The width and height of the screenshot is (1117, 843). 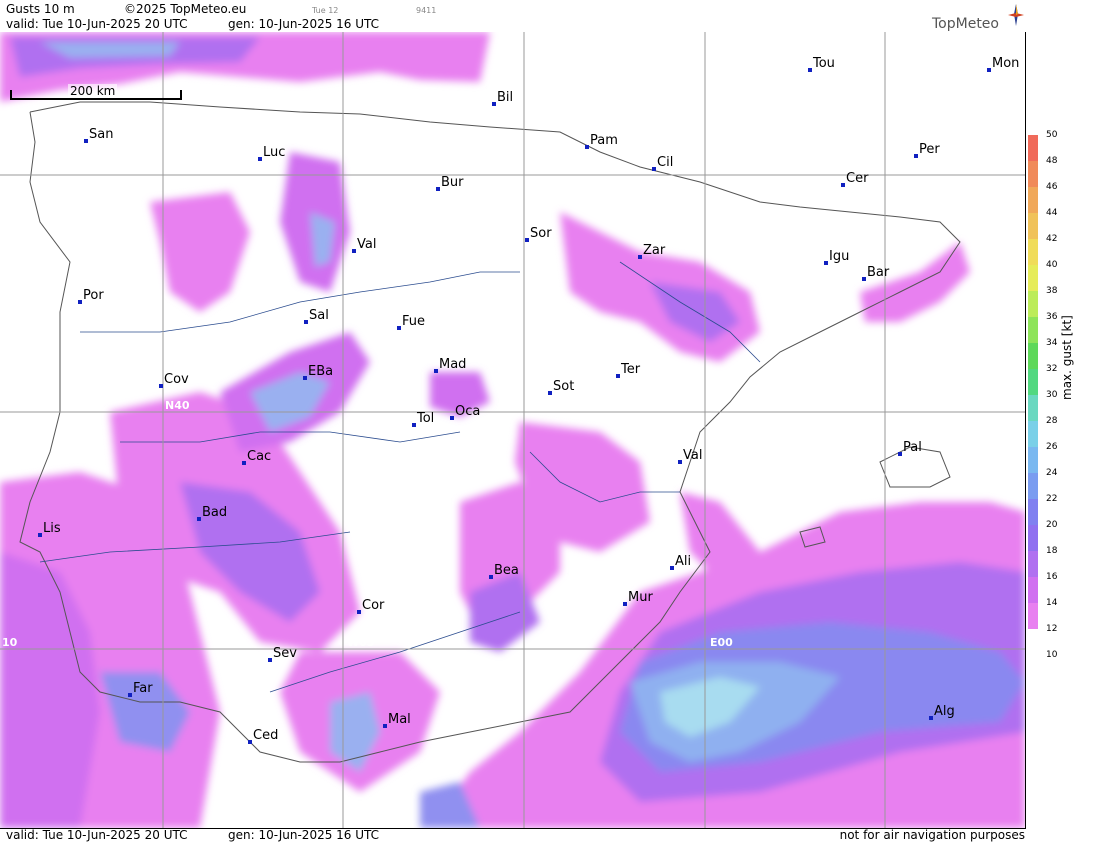 What do you see at coordinates (98, 135) in the screenshot?
I see `city-marker: San` at bounding box center [98, 135].